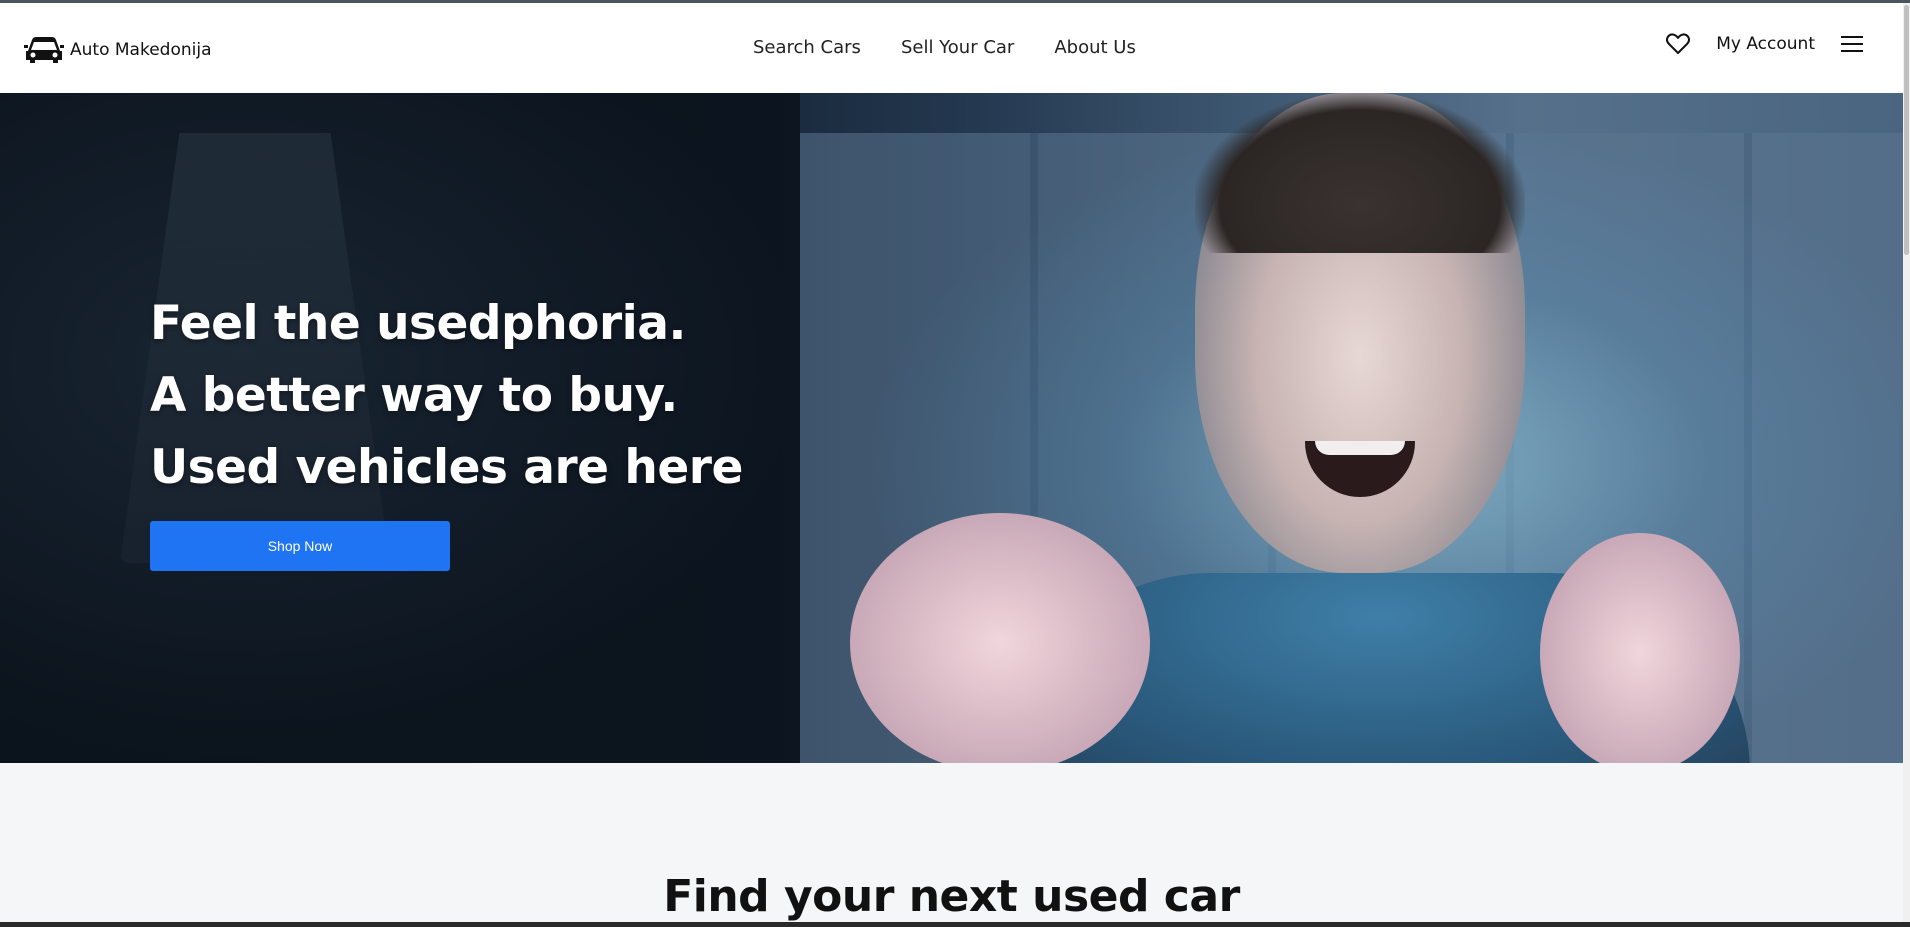 The width and height of the screenshot is (1910, 927). I want to click on bottom-border, so click(955, 924).